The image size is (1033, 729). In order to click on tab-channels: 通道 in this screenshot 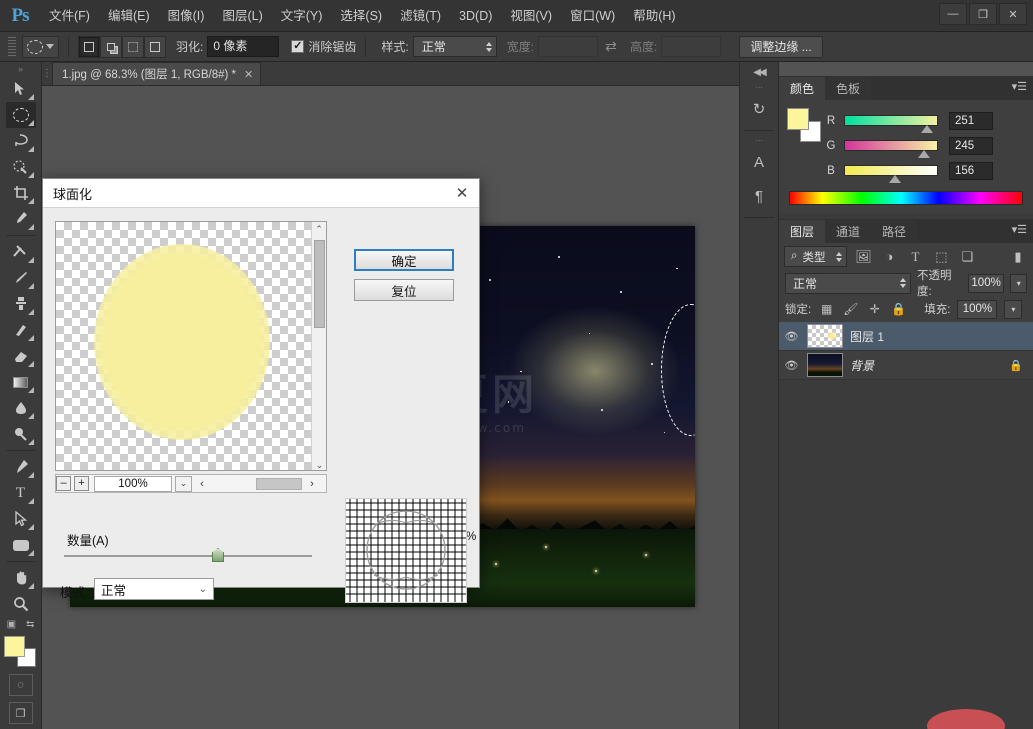, I will do `click(848, 231)`.